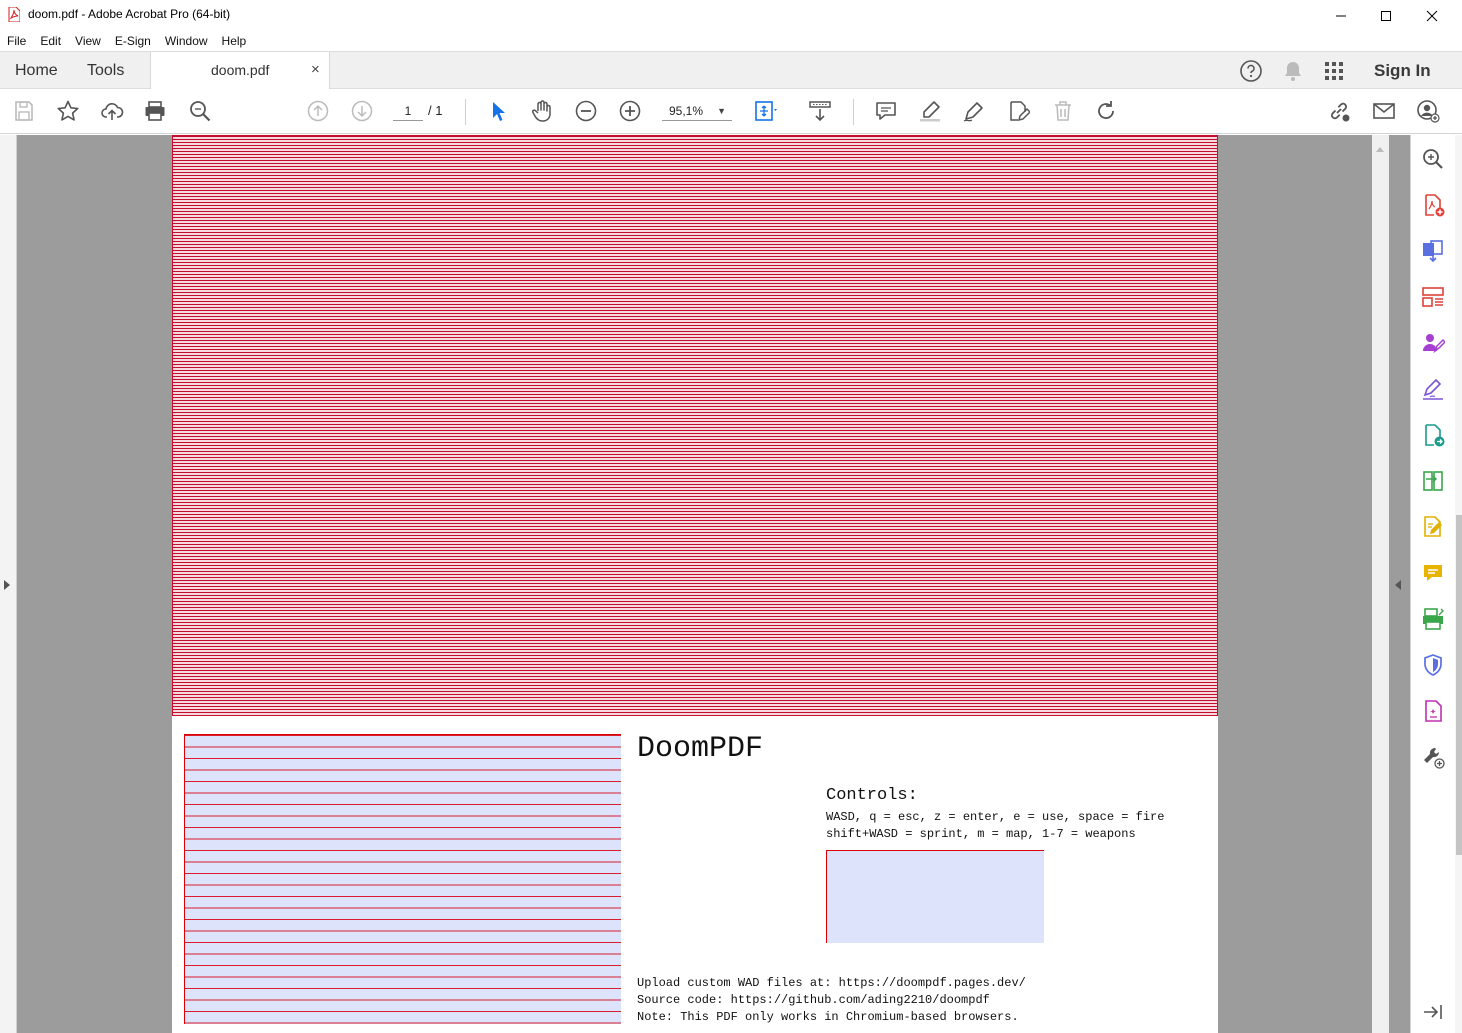 The width and height of the screenshot is (1462, 1033). What do you see at coordinates (686, 111) in the screenshot?
I see `zoom-level-value: 95,1%` at bounding box center [686, 111].